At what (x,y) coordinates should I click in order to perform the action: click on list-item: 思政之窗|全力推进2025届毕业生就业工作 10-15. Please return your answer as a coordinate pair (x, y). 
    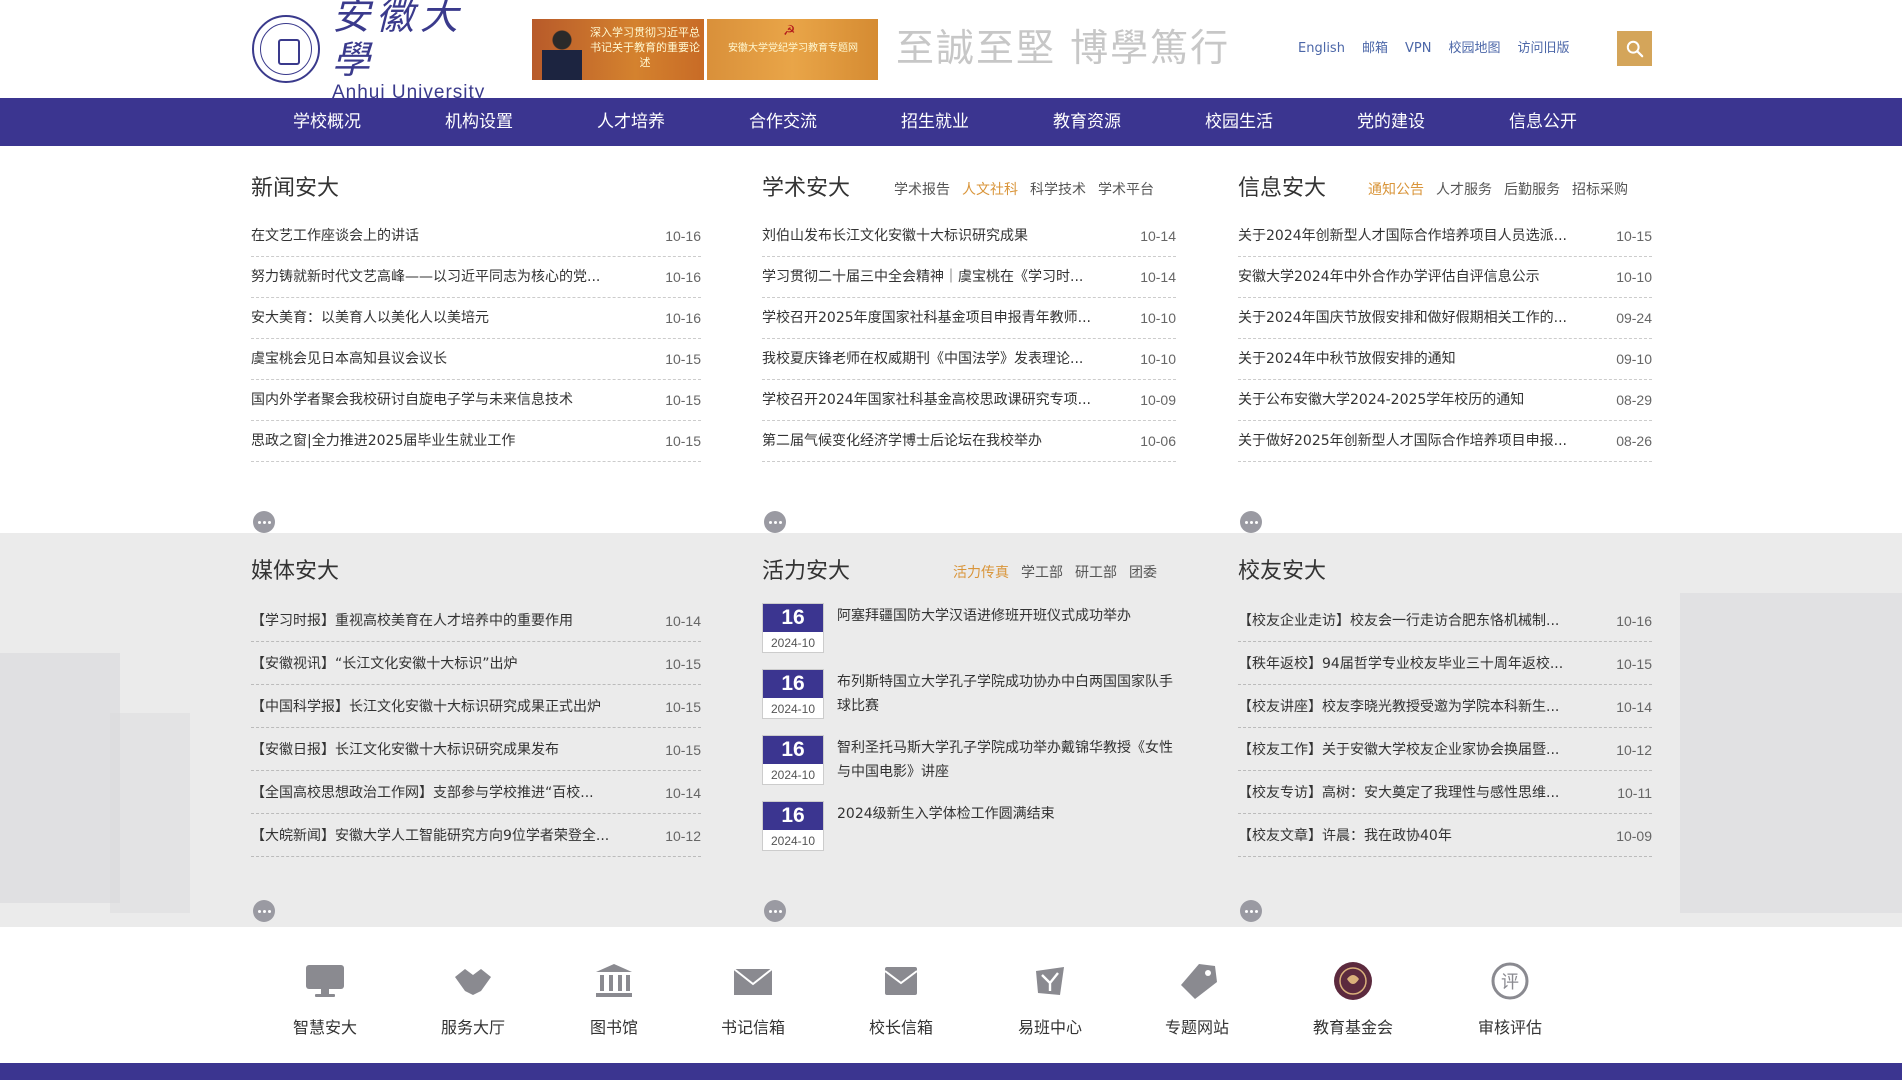
    Looking at the image, I should click on (476, 441).